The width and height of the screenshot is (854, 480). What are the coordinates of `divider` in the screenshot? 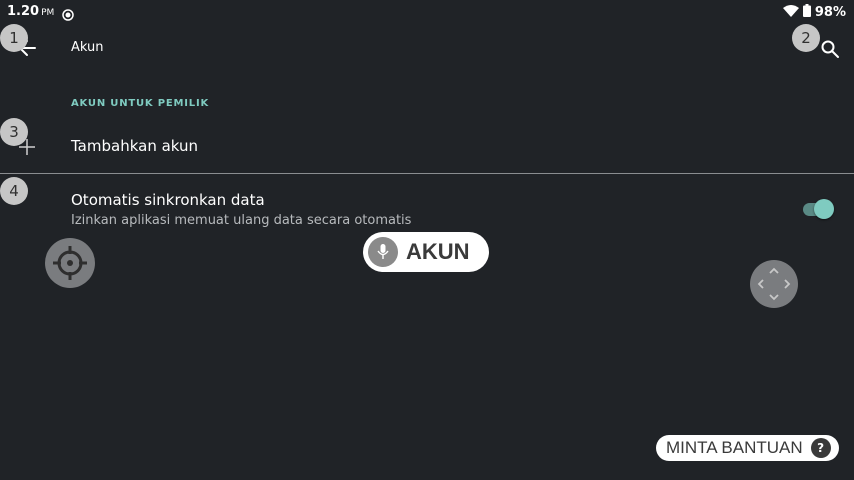 It's located at (427, 173).